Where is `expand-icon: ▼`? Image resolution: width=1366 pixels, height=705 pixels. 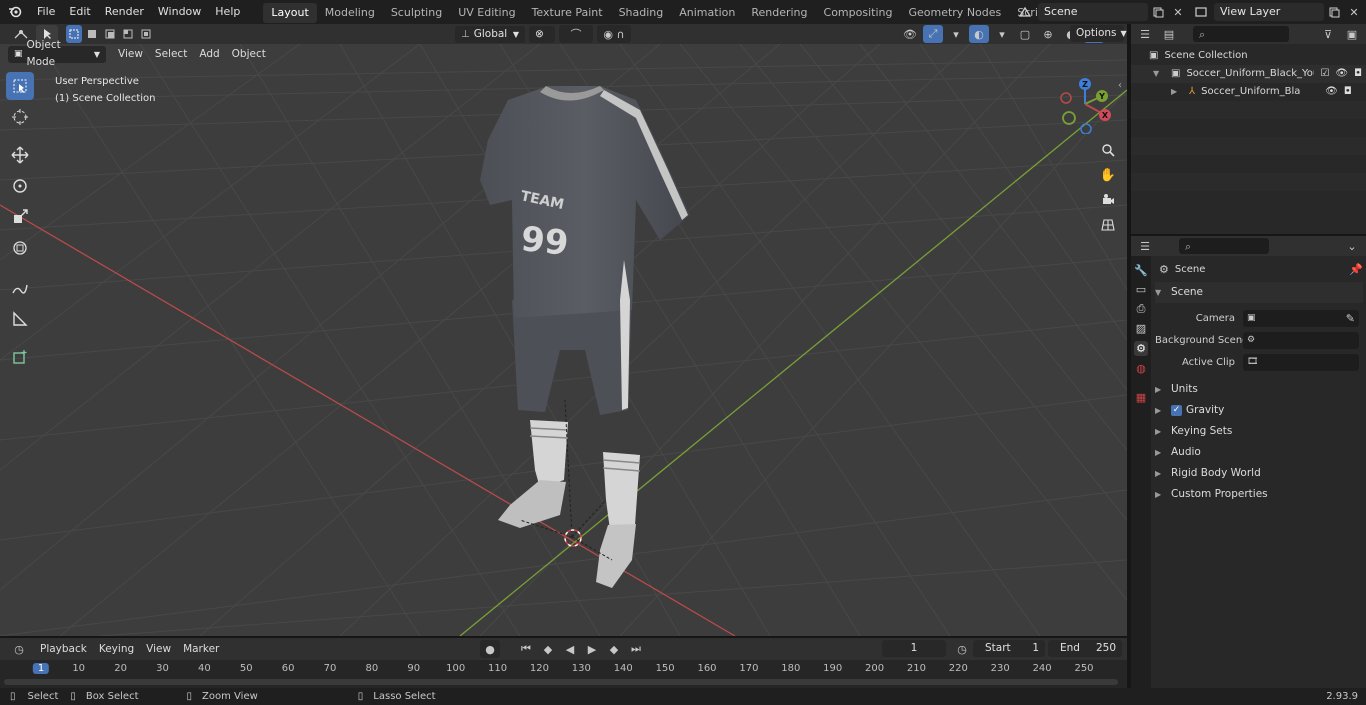
expand-icon: ▼ is located at coordinates (1159, 74).